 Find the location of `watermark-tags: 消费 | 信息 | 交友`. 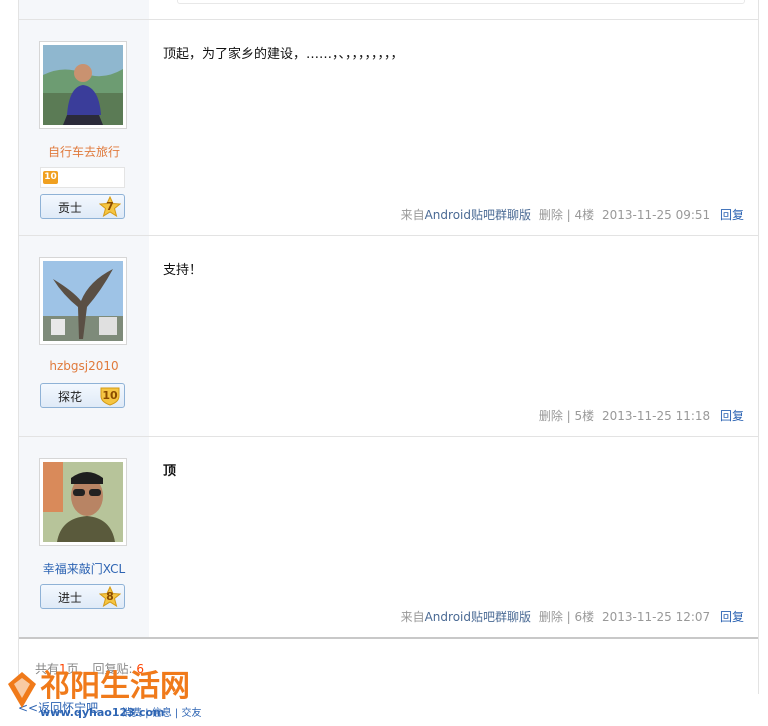

watermark-tags: 消费 | 信息 | 交友 is located at coordinates (161, 712).